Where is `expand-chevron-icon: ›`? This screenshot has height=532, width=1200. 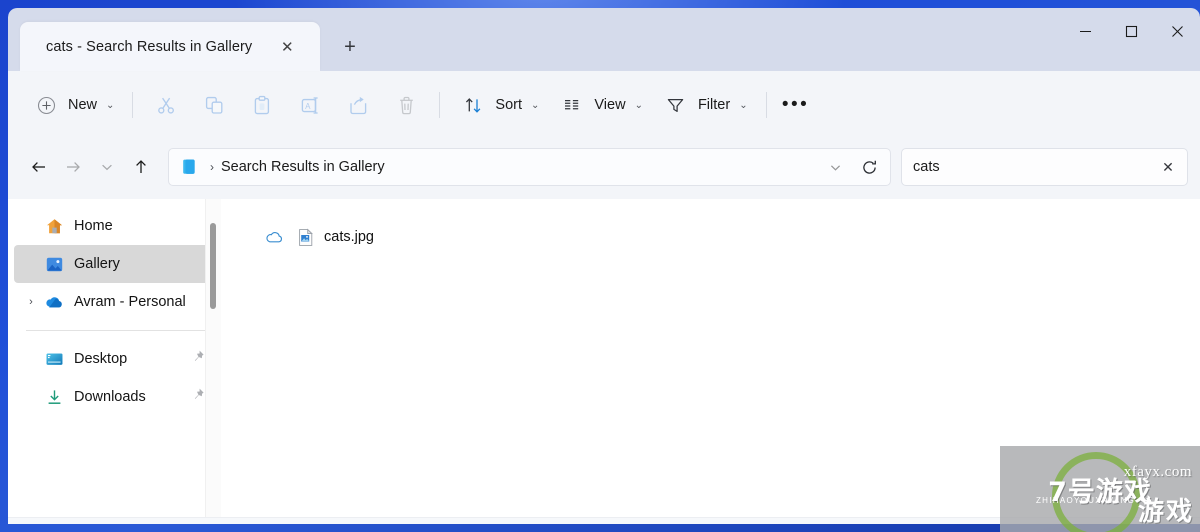 expand-chevron-icon: › is located at coordinates (31, 302).